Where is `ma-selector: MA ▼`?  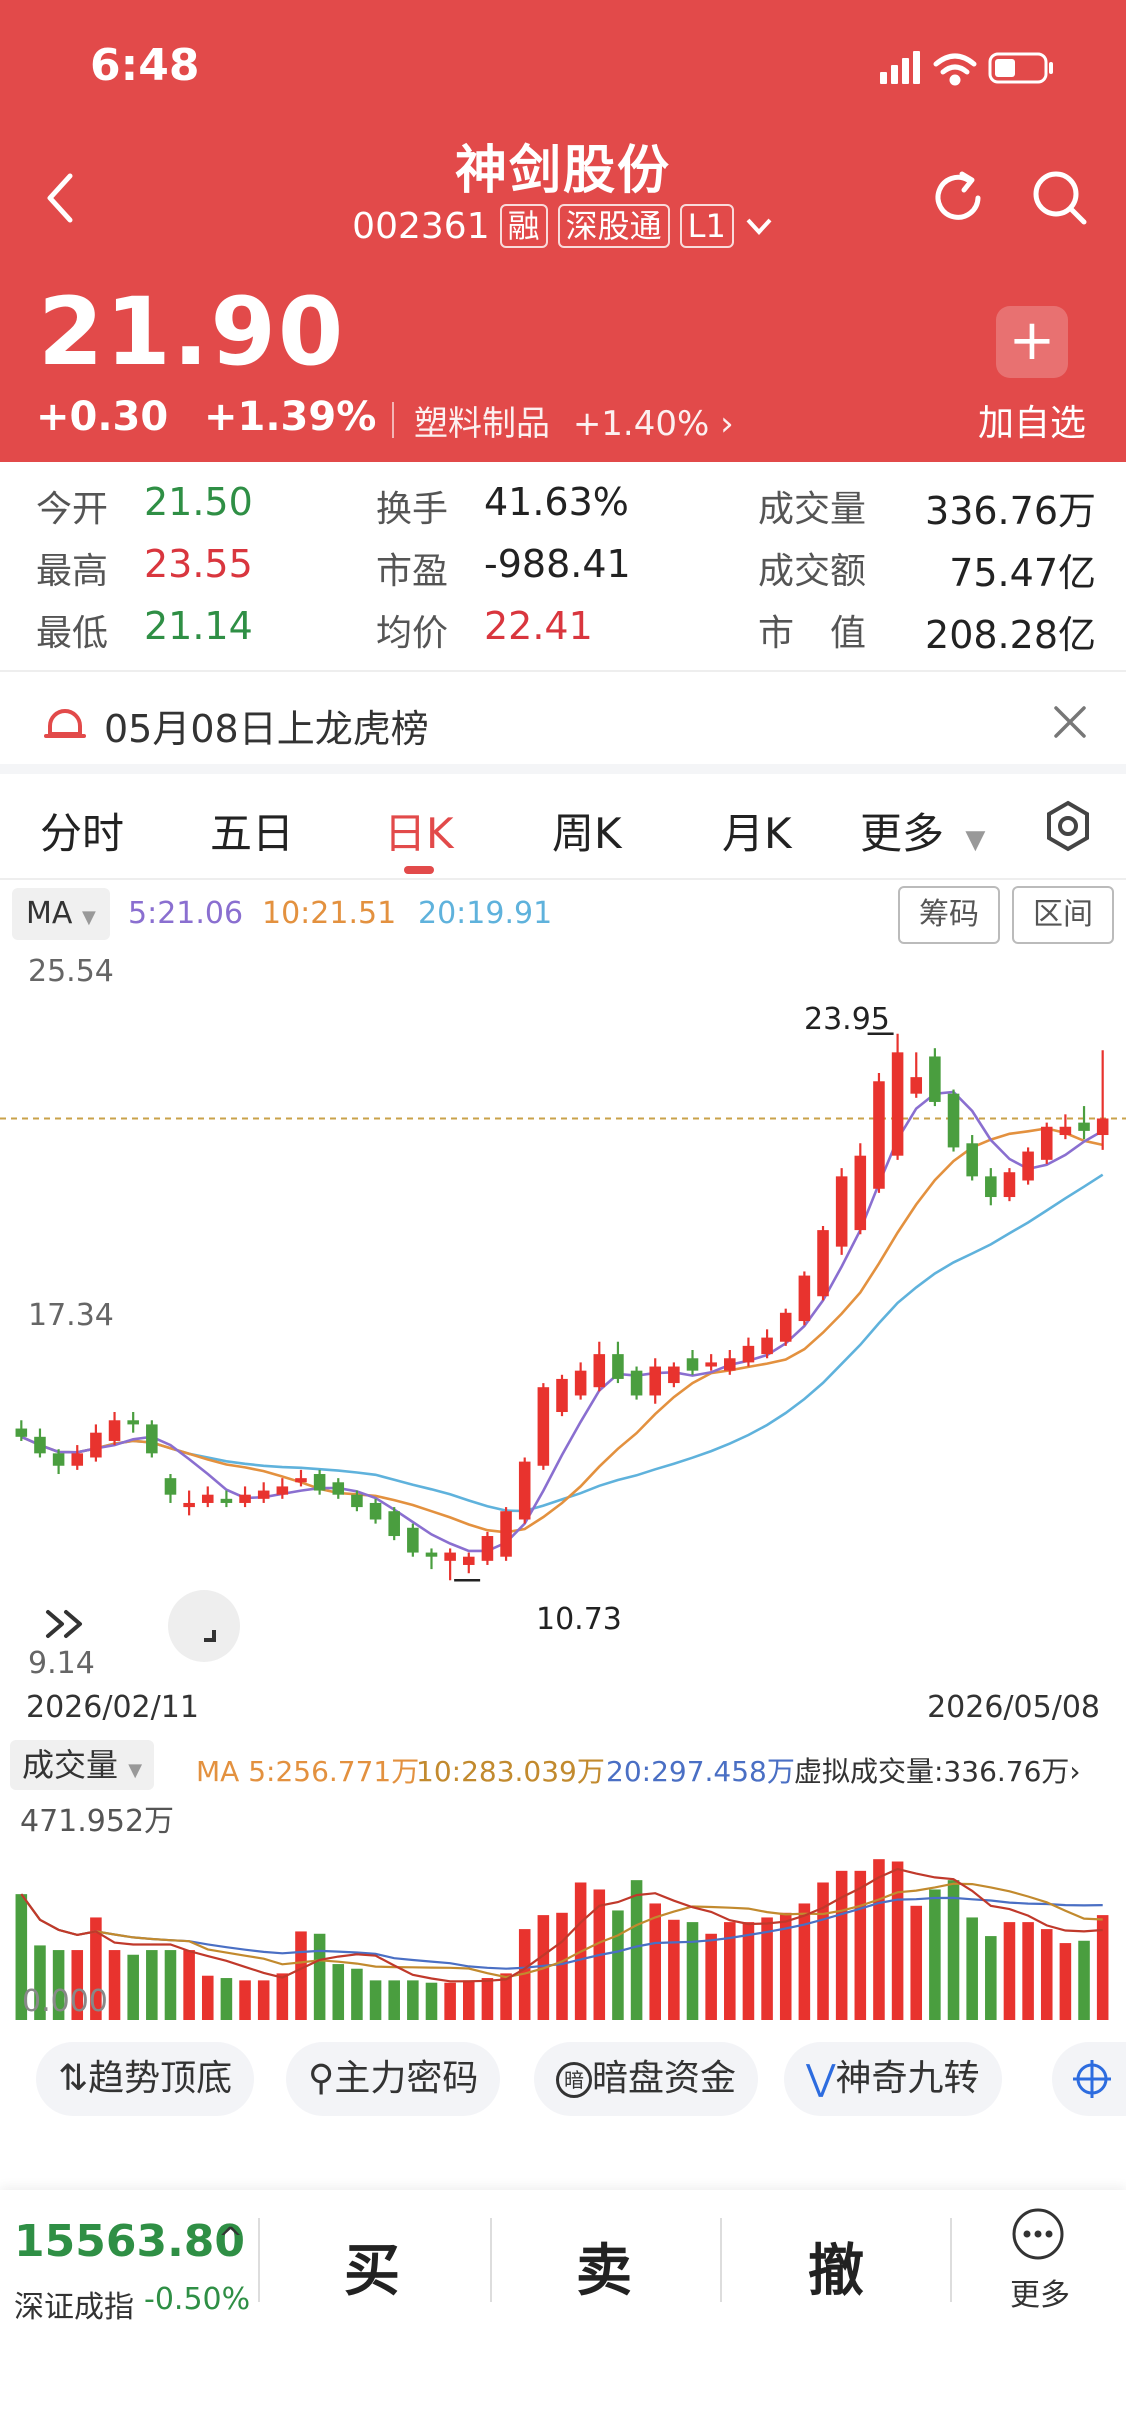 ma-selector: MA ▼ is located at coordinates (61, 914).